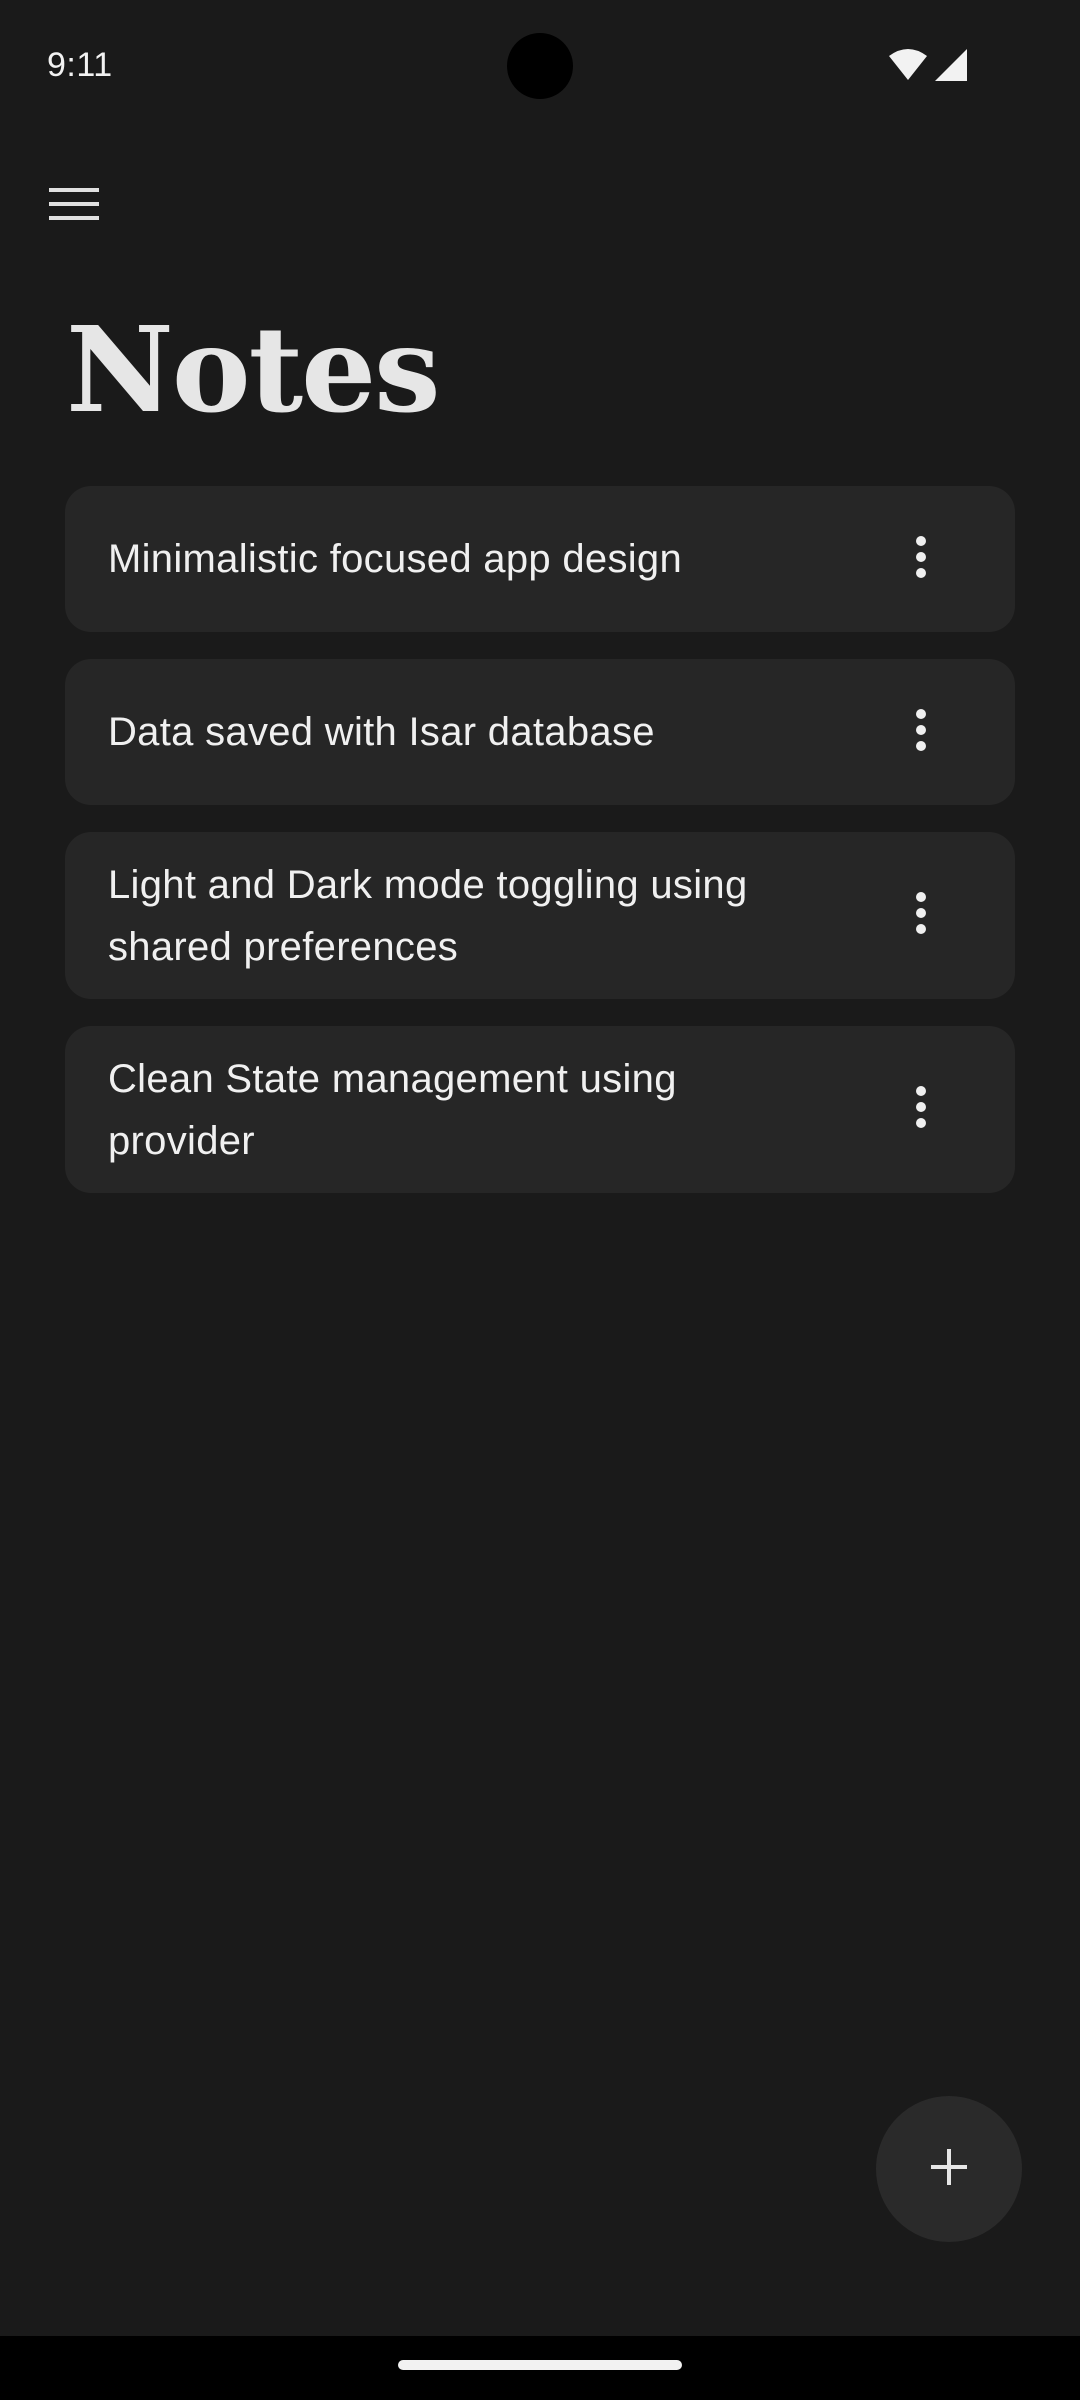 Image resolution: width=1080 pixels, height=2400 pixels. Describe the element at coordinates (951, 65) in the screenshot. I see `cellular-signal-icon` at that location.